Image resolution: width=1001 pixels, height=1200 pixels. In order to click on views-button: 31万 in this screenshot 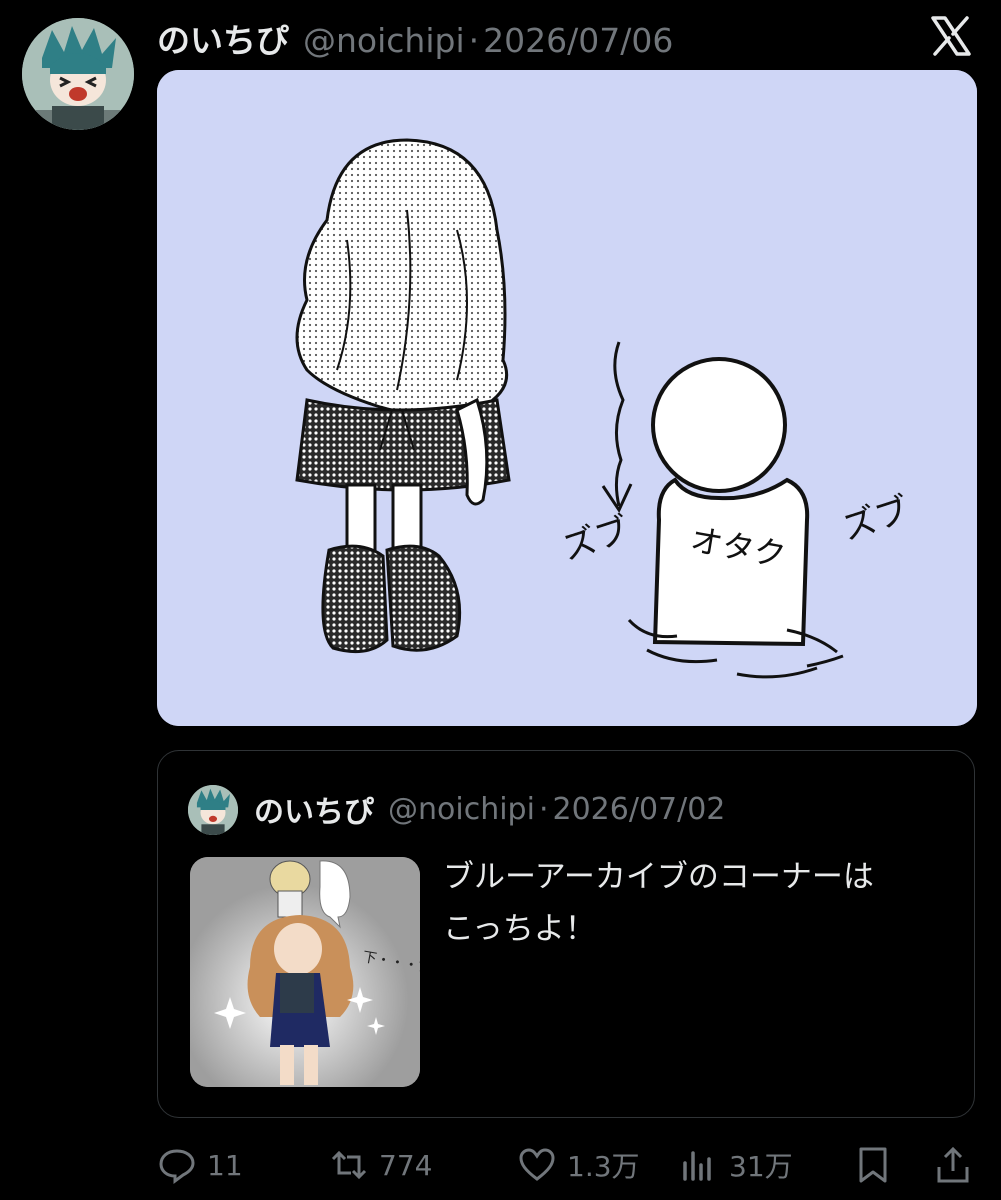, I will do `click(736, 1165)`.